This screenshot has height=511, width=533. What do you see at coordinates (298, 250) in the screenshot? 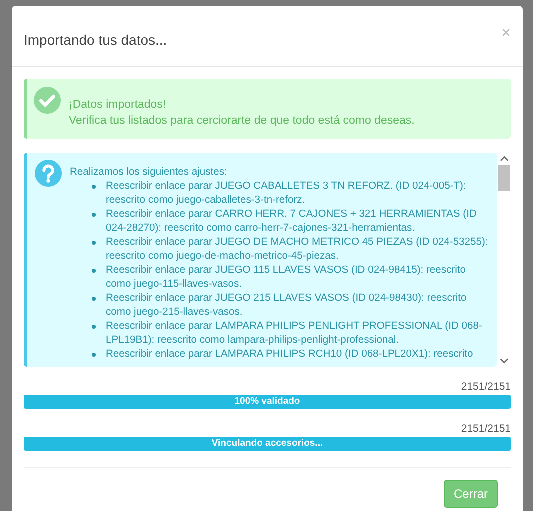
I see `adjustment-item: Reescribir enlace parar JUEGO DE MACHO METRICO 45 PIEZAS (ID 024-53255): reescrito como juego-de-macho-metrico-45-piezas.` at bounding box center [298, 250].